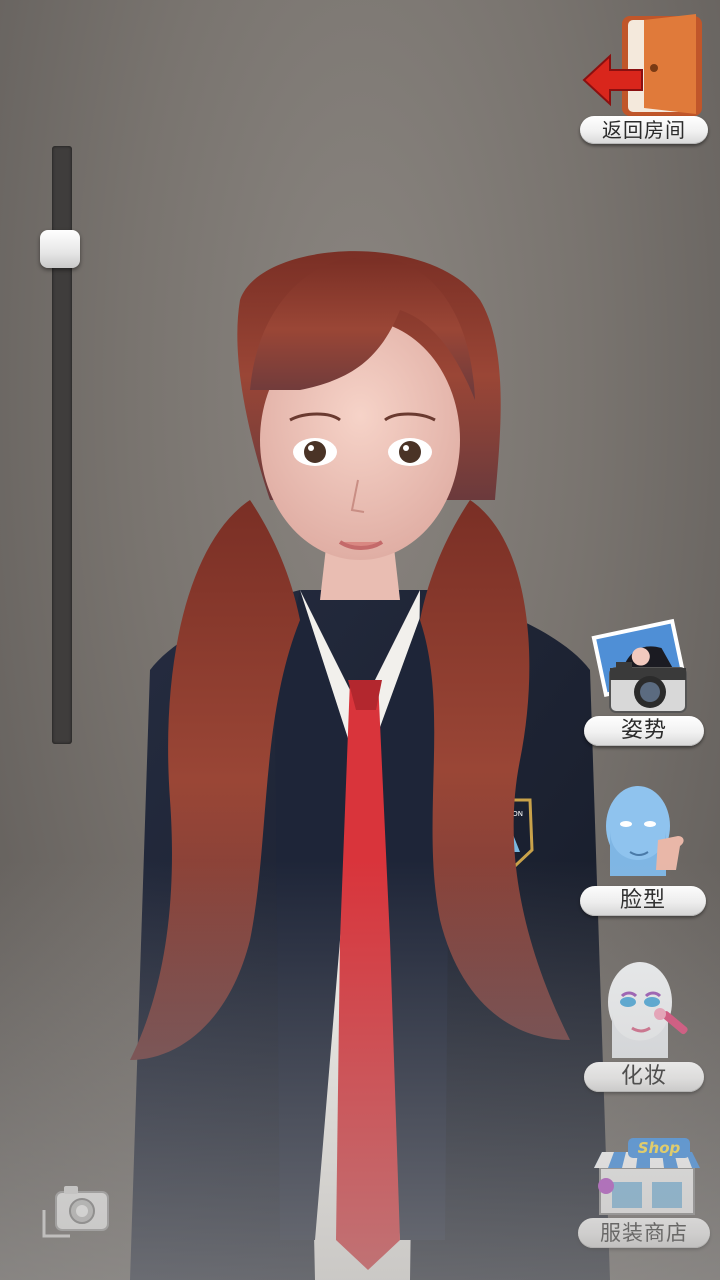 The height and width of the screenshot is (1280, 720). Describe the element at coordinates (60, 249) in the screenshot. I see `zoom-slider-handle` at that location.